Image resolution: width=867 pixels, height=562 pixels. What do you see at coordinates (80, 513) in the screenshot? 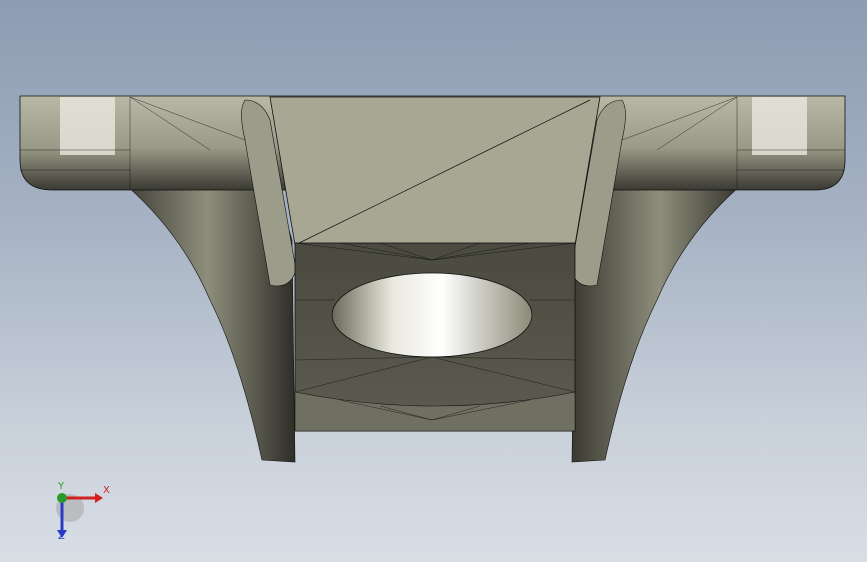
I see `coordinate-triad: X Y Z` at bounding box center [80, 513].